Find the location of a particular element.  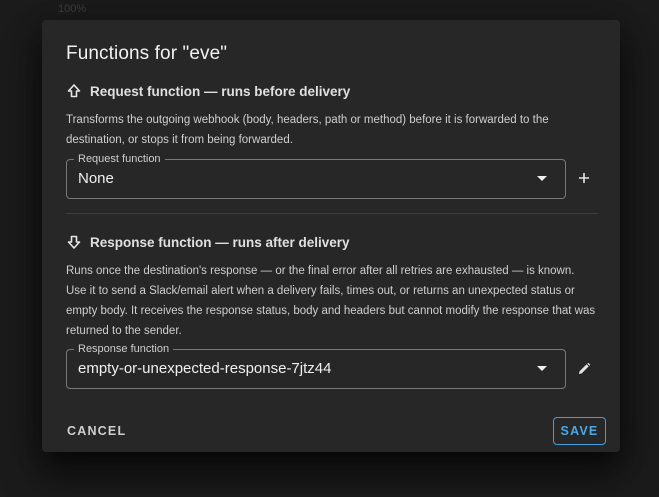

response-function-label: Response function is located at coordinates (124, 349).